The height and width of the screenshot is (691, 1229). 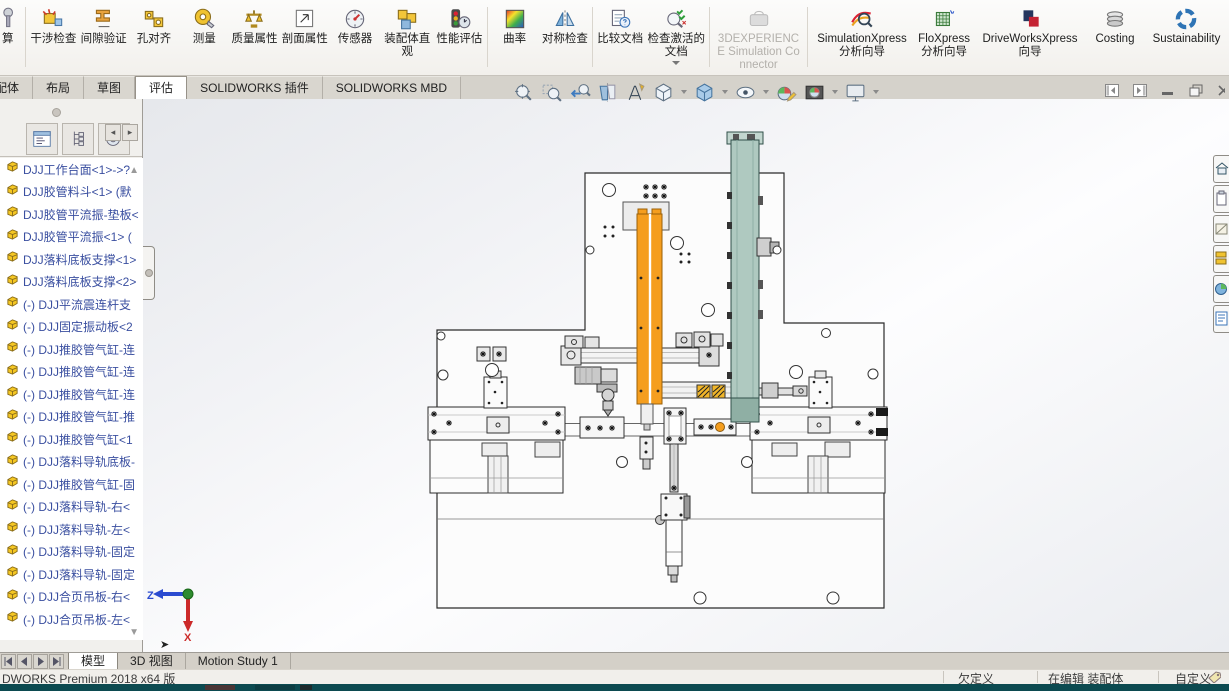 What do you see at coordinates (8, 661) in the screenshot?
I see `first-tab-icon` at bounding box center [8, 661].